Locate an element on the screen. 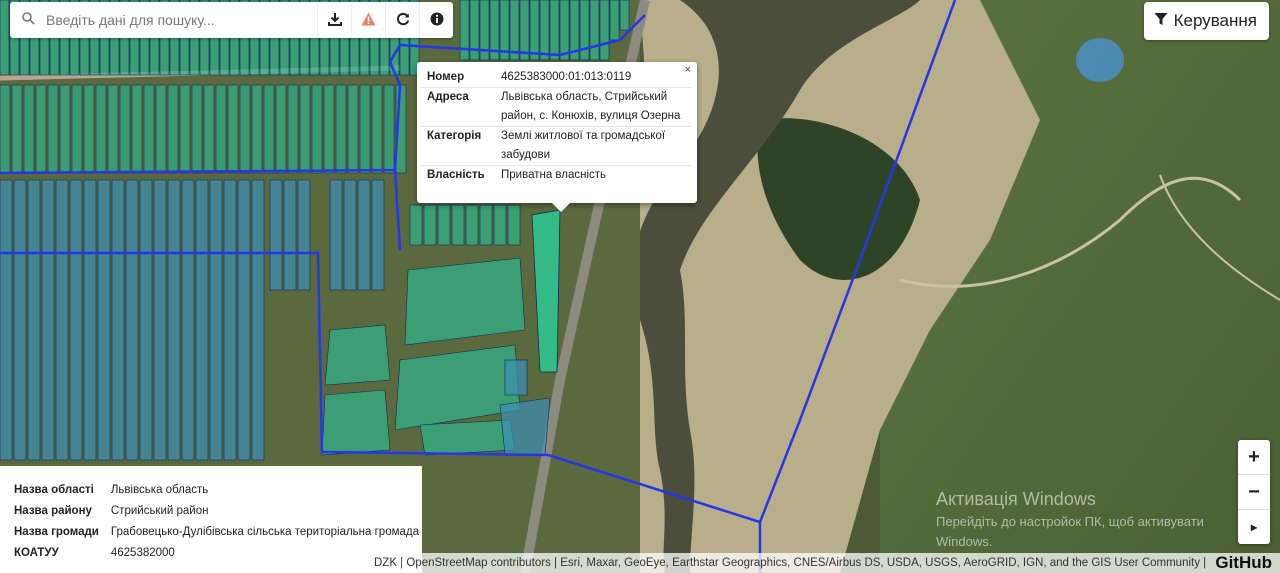 This screenshot has width=1280, height=573. popup-row: Номер 4625383000:01:013:0119 is located at coordinates (556, 78).